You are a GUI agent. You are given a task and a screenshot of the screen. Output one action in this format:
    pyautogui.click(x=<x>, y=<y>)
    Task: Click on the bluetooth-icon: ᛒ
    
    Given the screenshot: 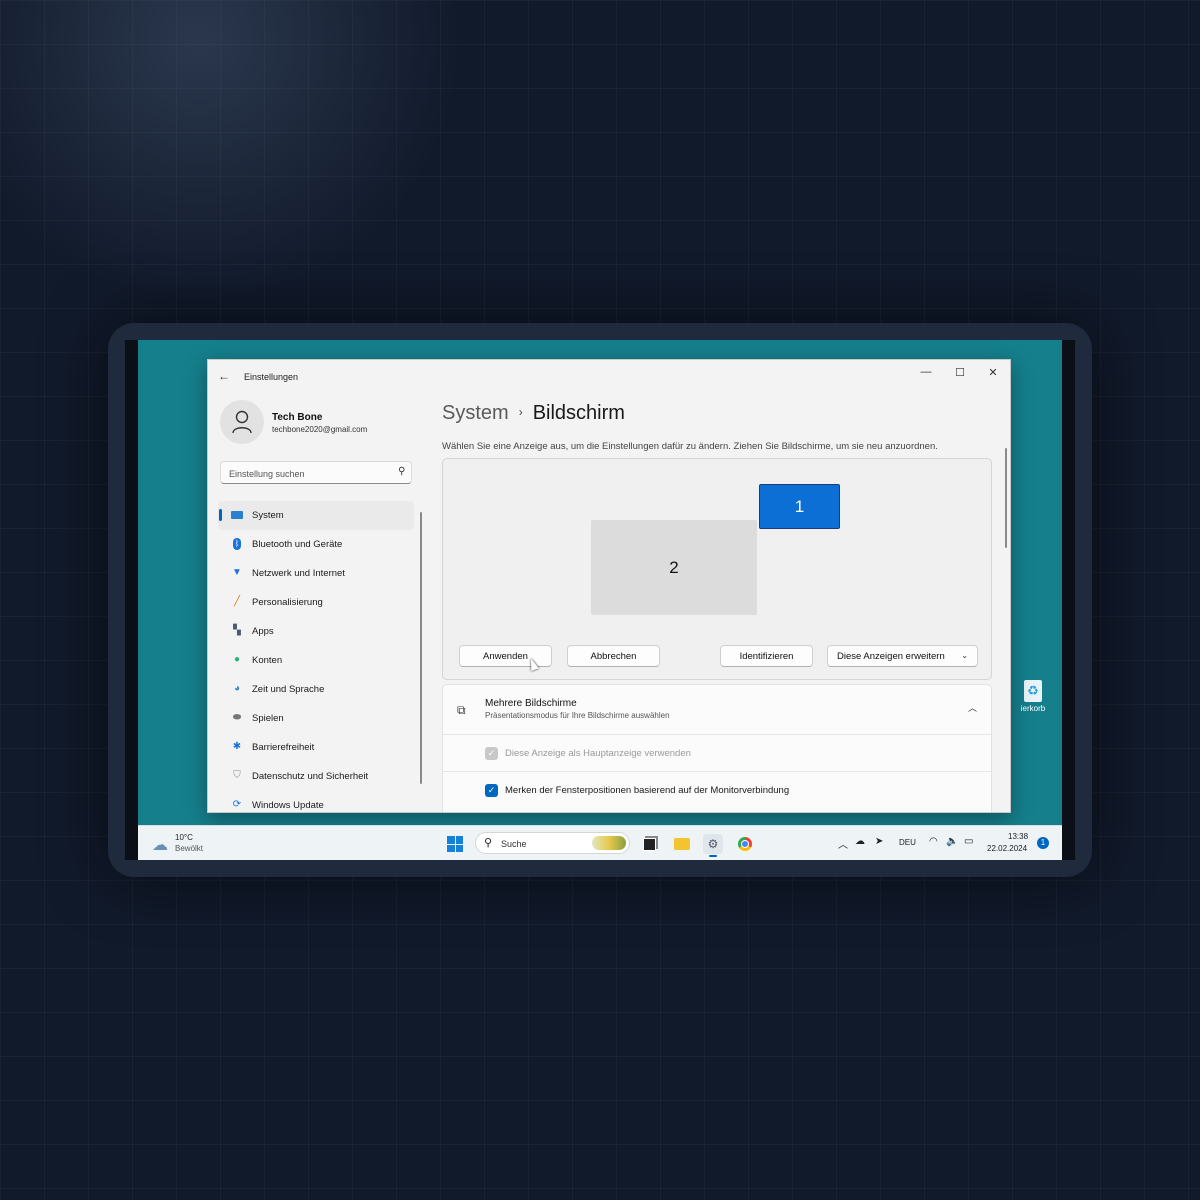 What is the action you would take?
    pyautogui.click(x=237, y=544)
    